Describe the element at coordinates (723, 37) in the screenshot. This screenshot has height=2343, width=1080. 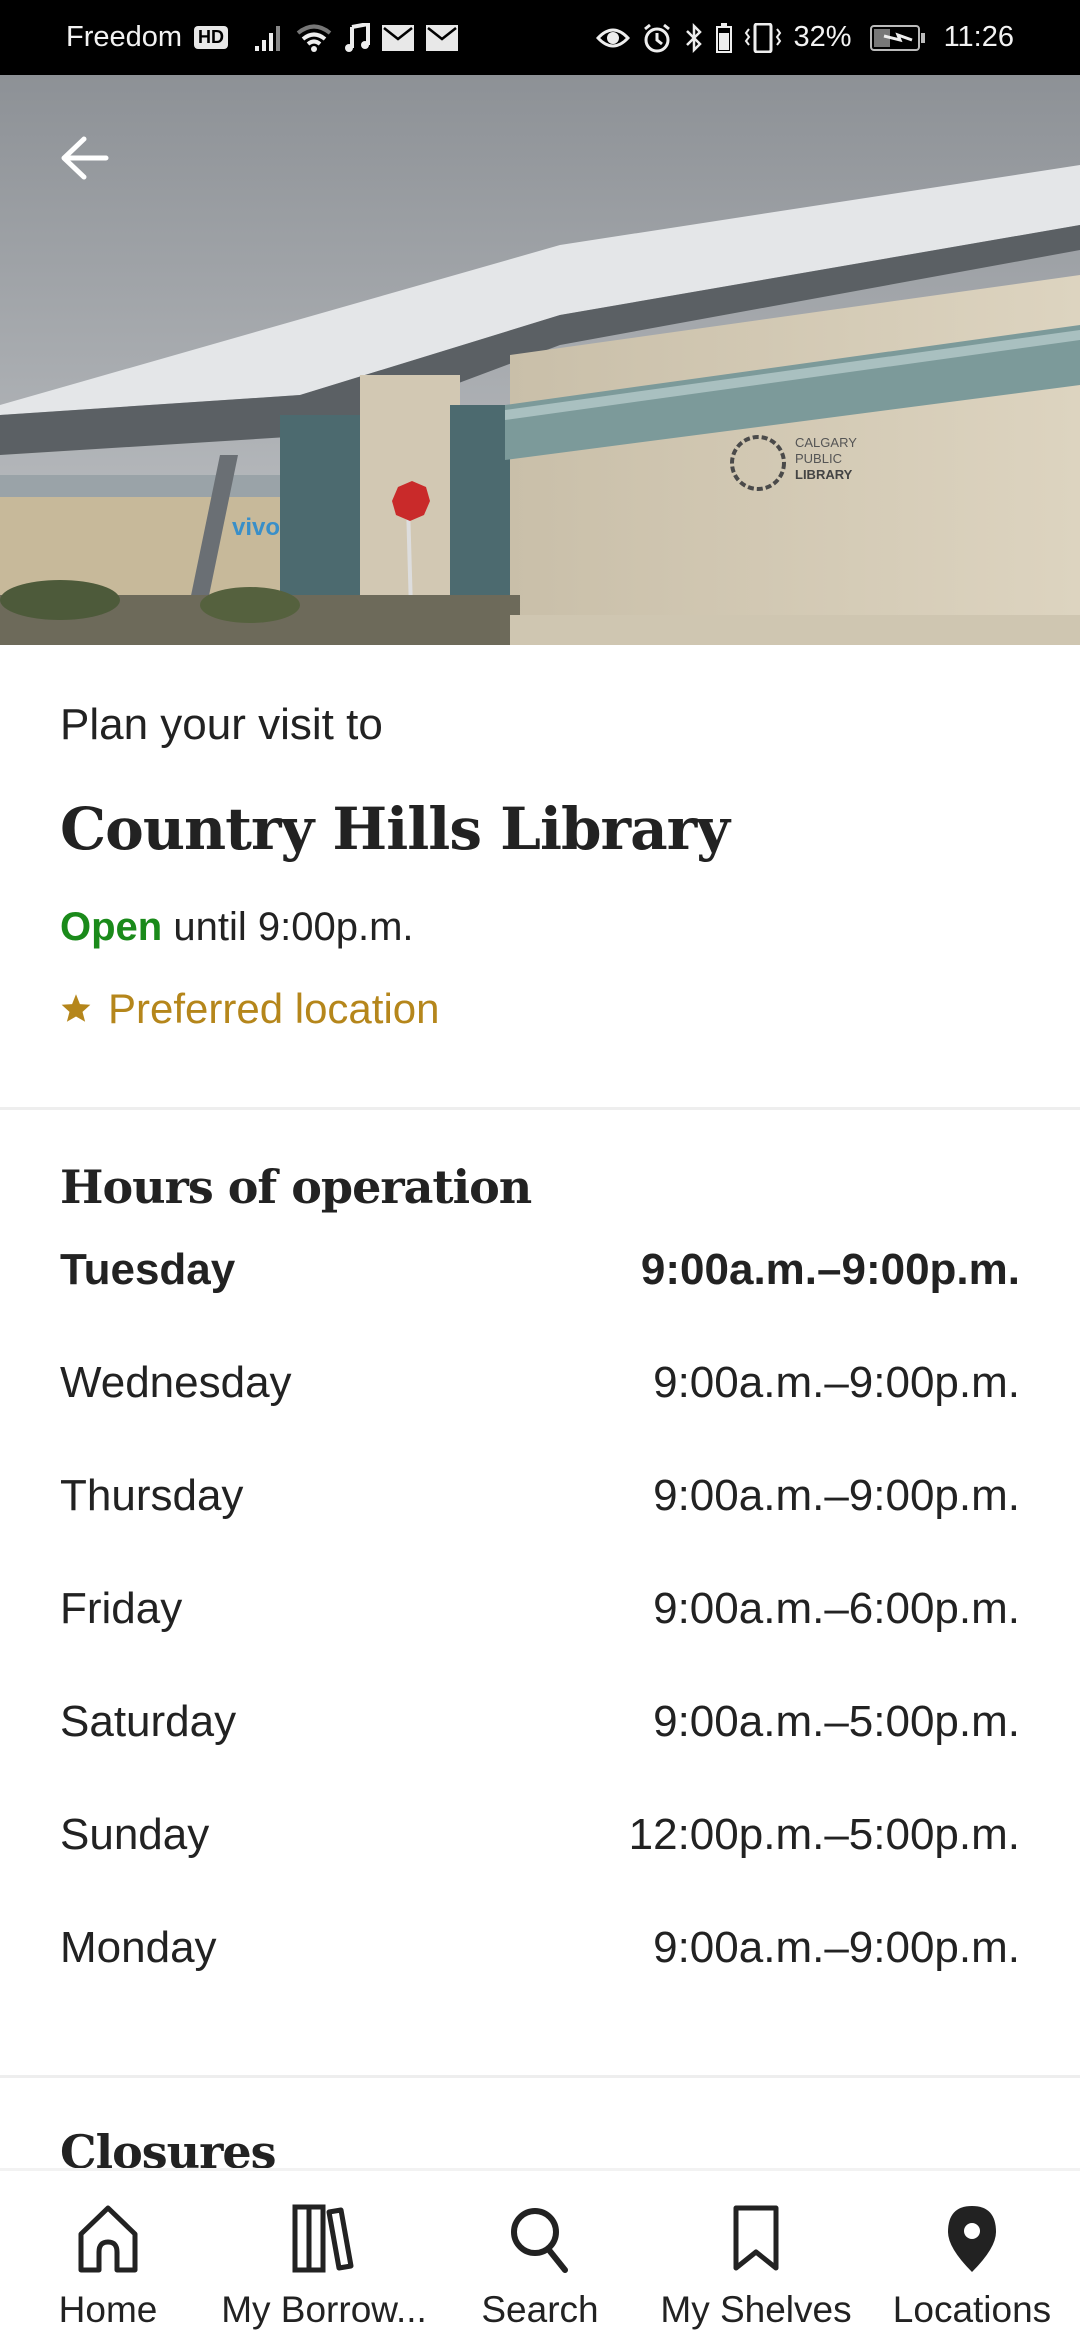
I see `battery-small-icon` at that location.